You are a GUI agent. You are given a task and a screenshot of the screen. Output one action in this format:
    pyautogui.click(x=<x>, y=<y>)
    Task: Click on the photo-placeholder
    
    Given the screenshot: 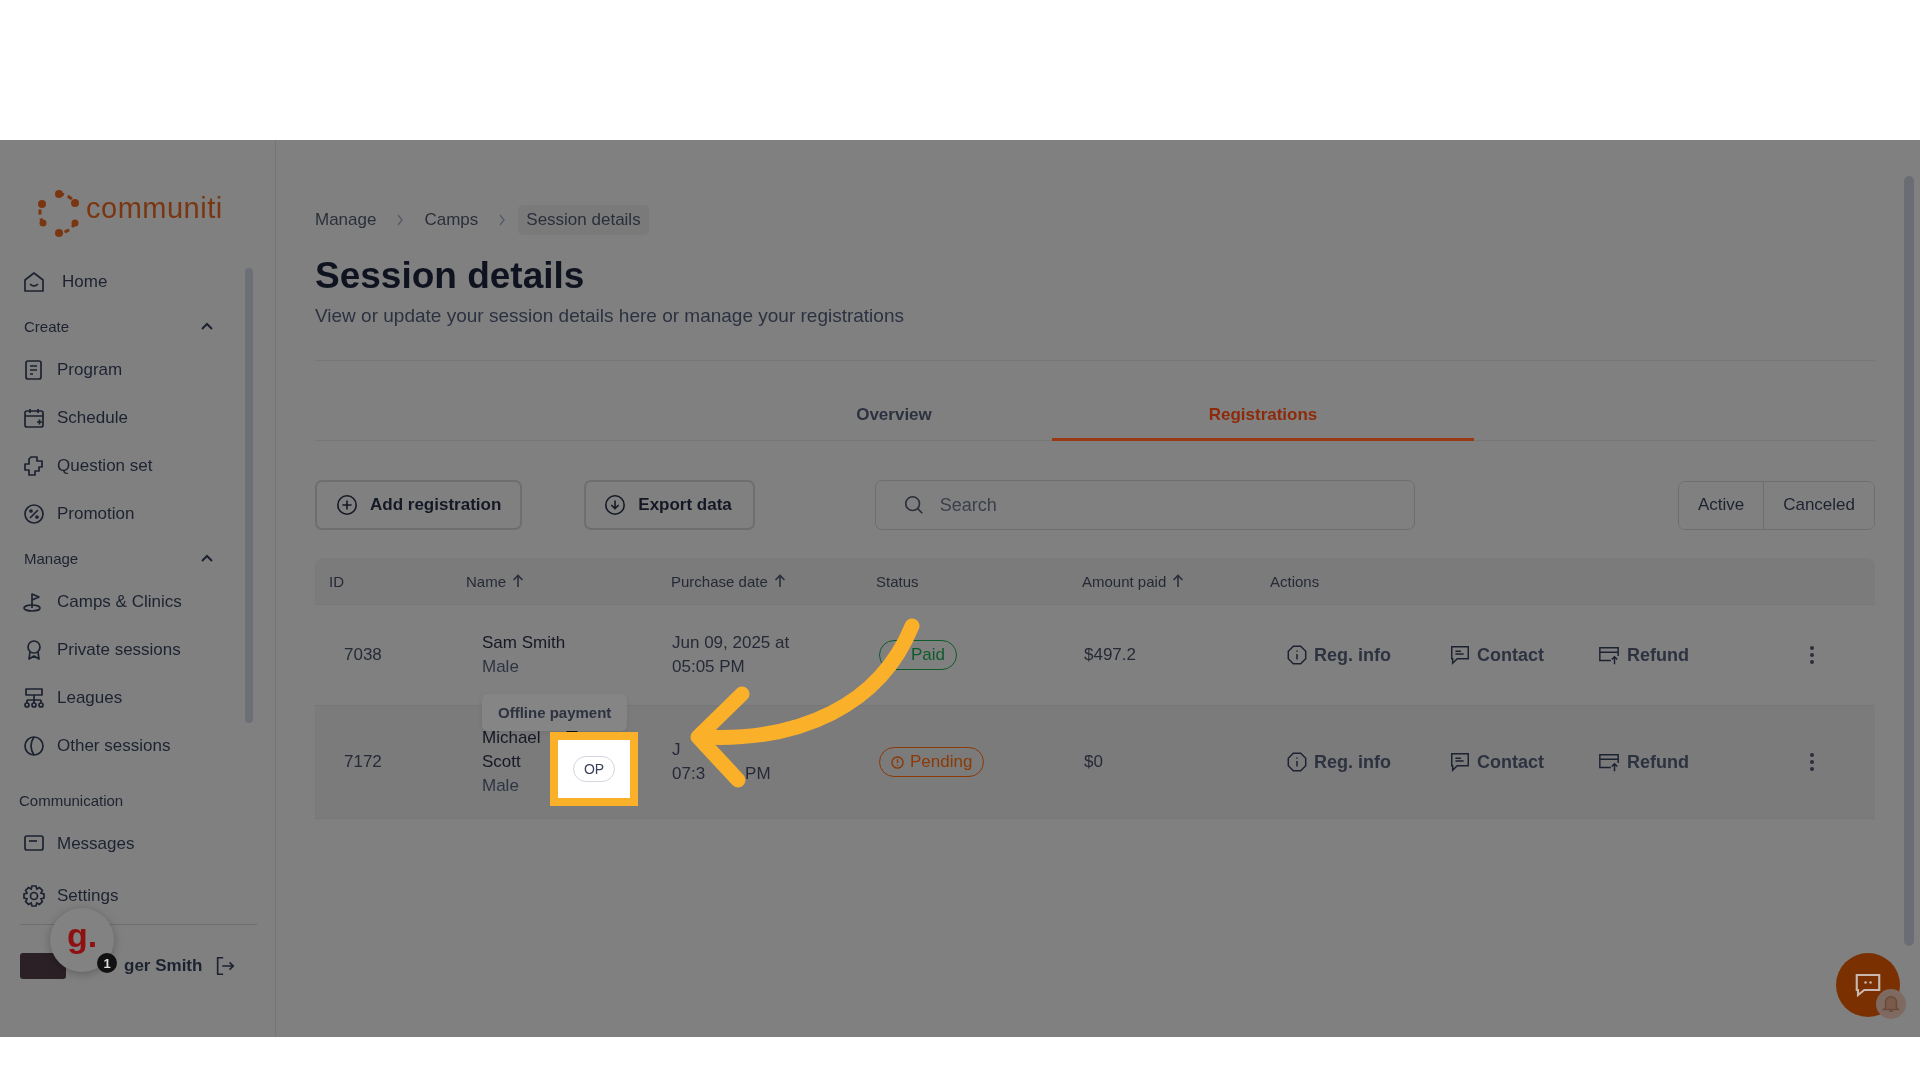 What is the action you would take?
    pyautogui.click(x=43, y=966)
    